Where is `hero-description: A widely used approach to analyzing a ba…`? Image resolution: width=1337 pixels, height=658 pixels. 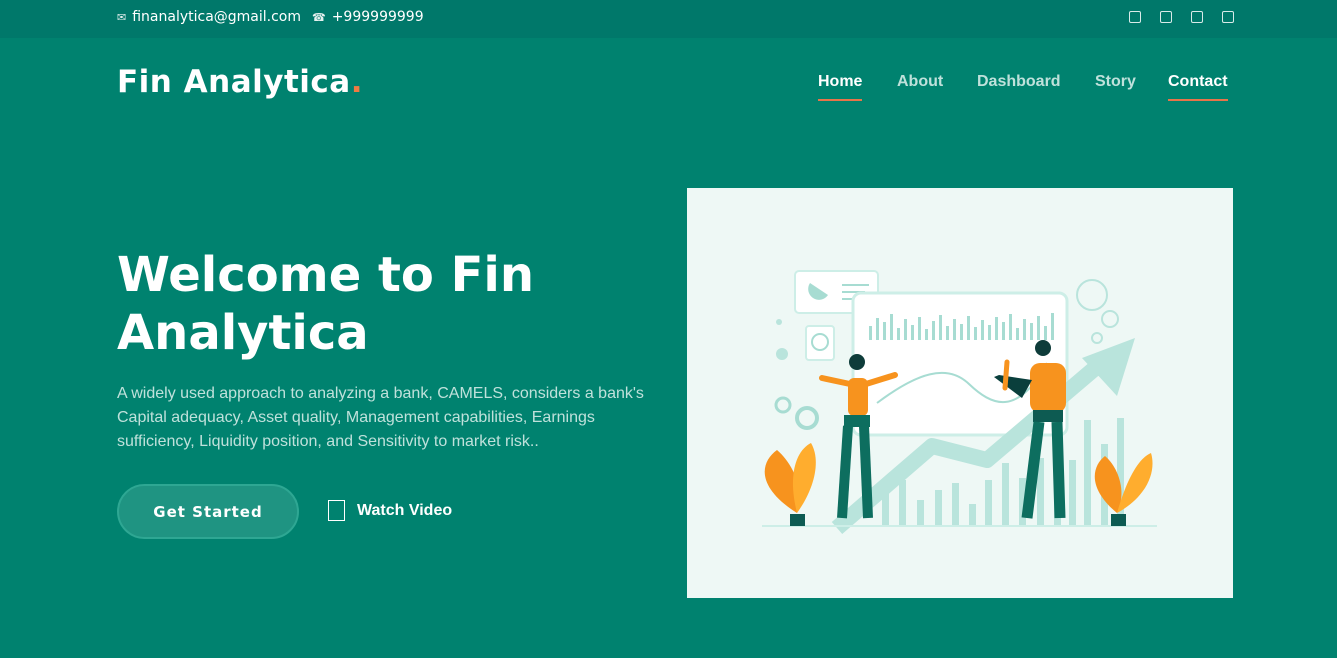
hero-description: A widely used approach to analyzing a ba… is located at coordinates (380, 417).